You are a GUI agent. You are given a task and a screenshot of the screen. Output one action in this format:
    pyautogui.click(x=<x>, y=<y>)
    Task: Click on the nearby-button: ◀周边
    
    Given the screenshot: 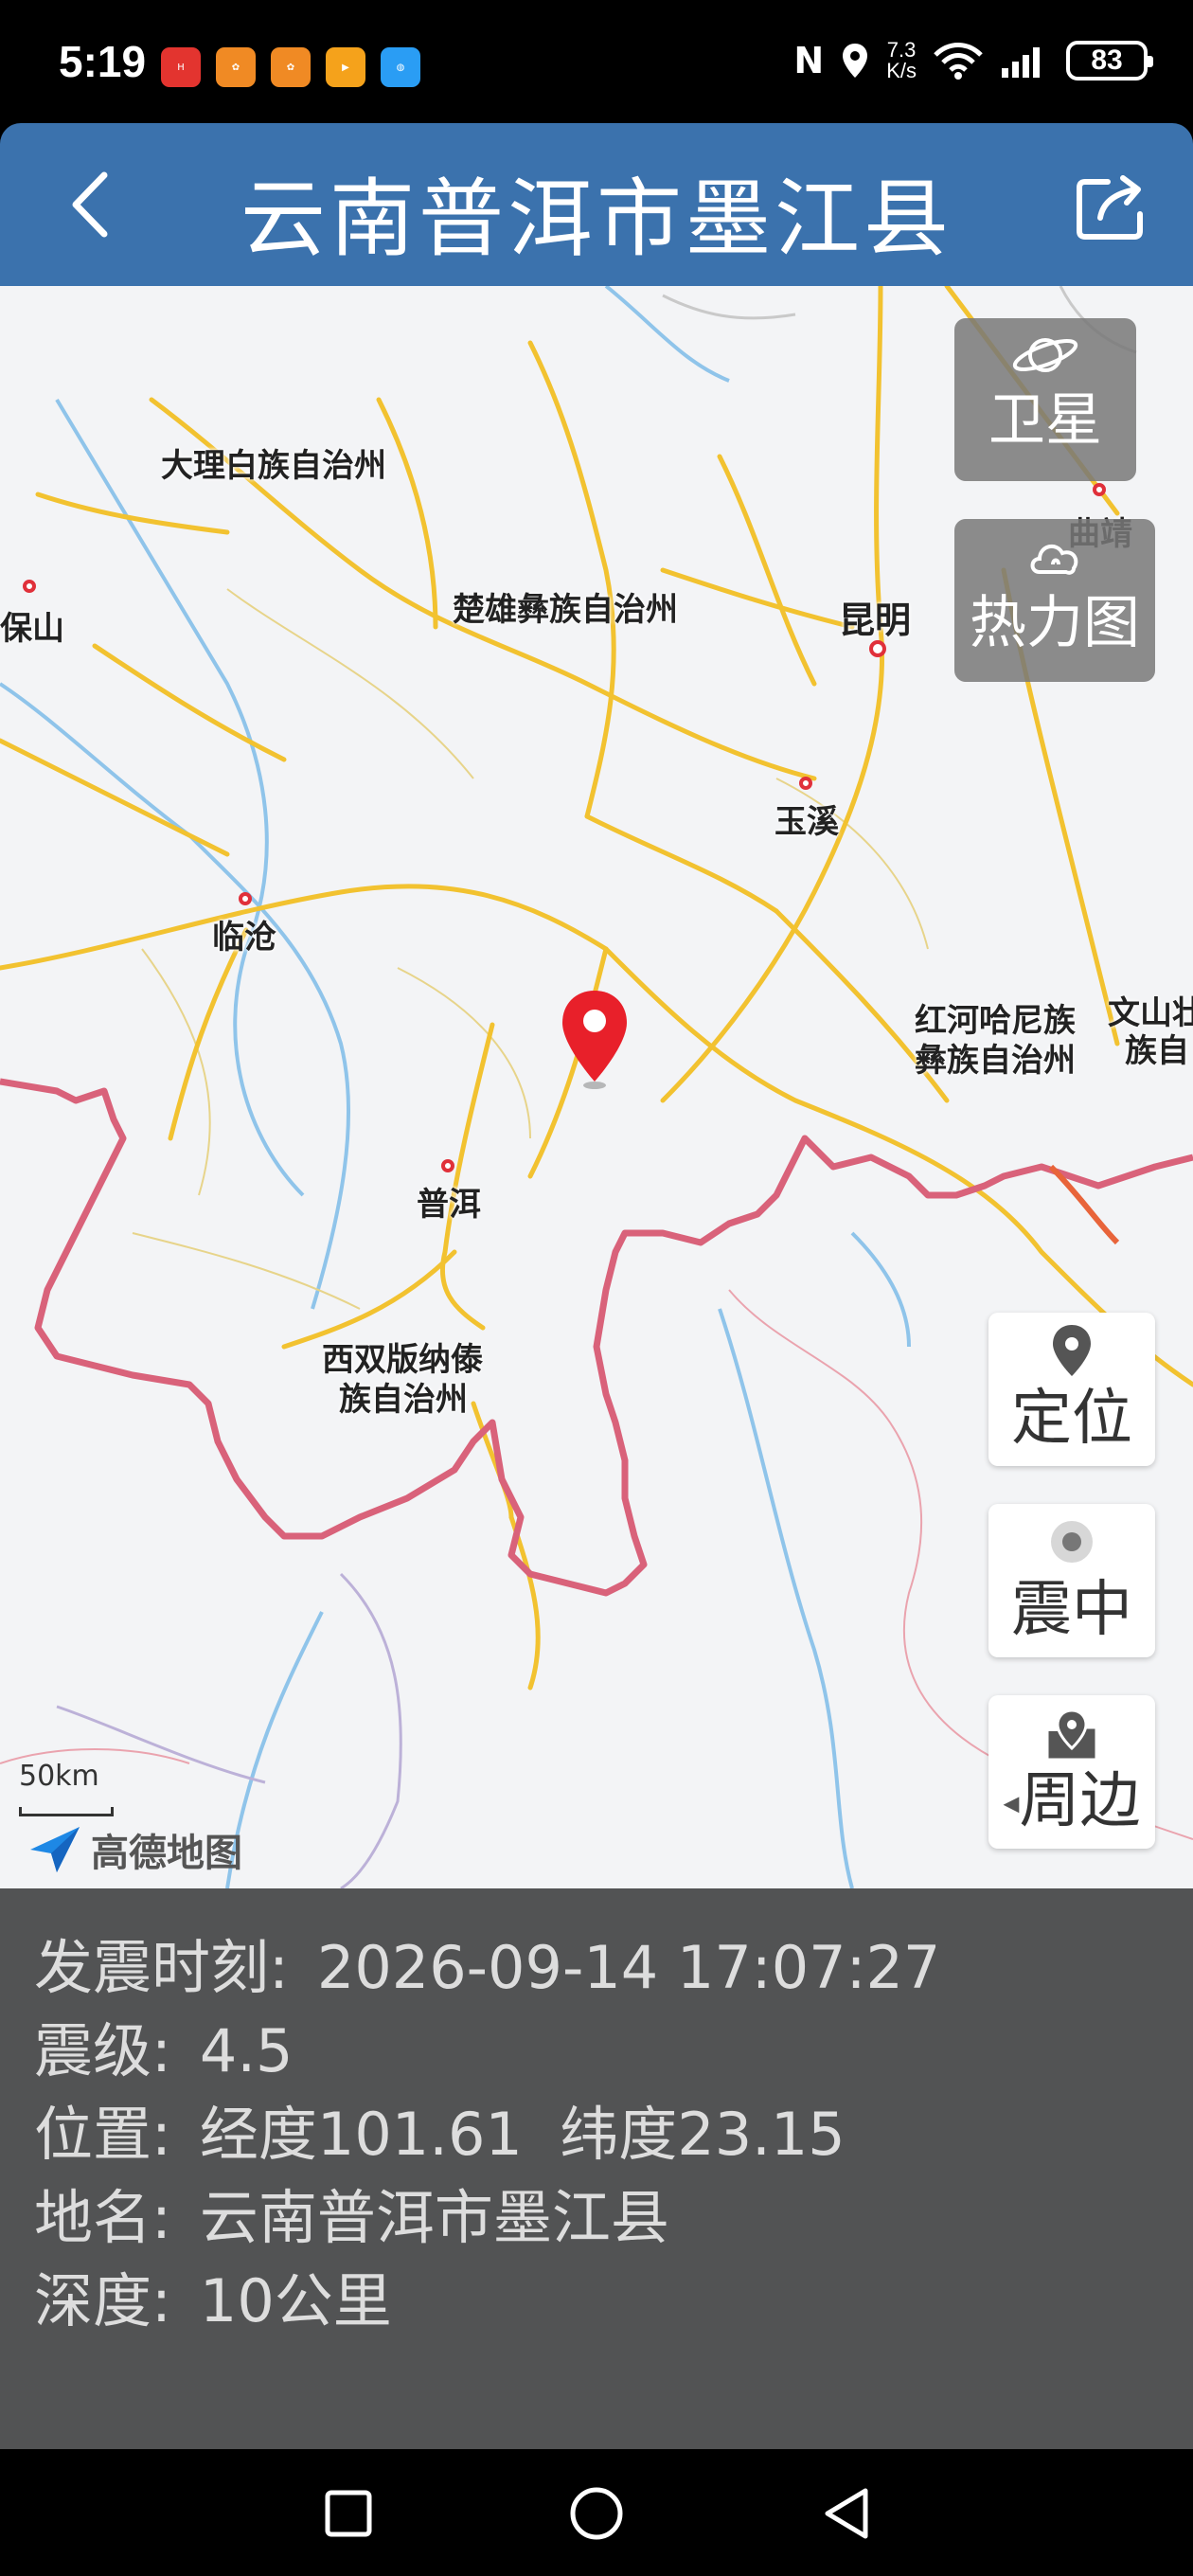 What is the action you would take?
    pyautogui.click(x=1071, y=1772)
    